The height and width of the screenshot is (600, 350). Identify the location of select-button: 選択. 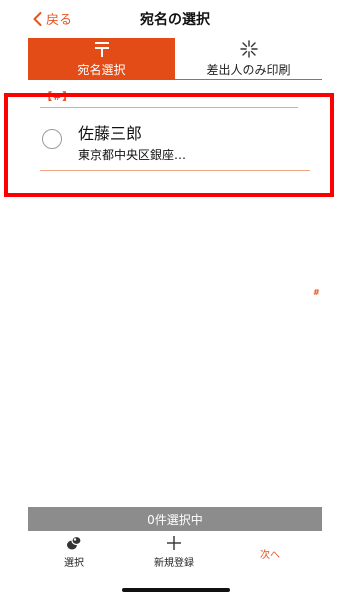
(74, 551).